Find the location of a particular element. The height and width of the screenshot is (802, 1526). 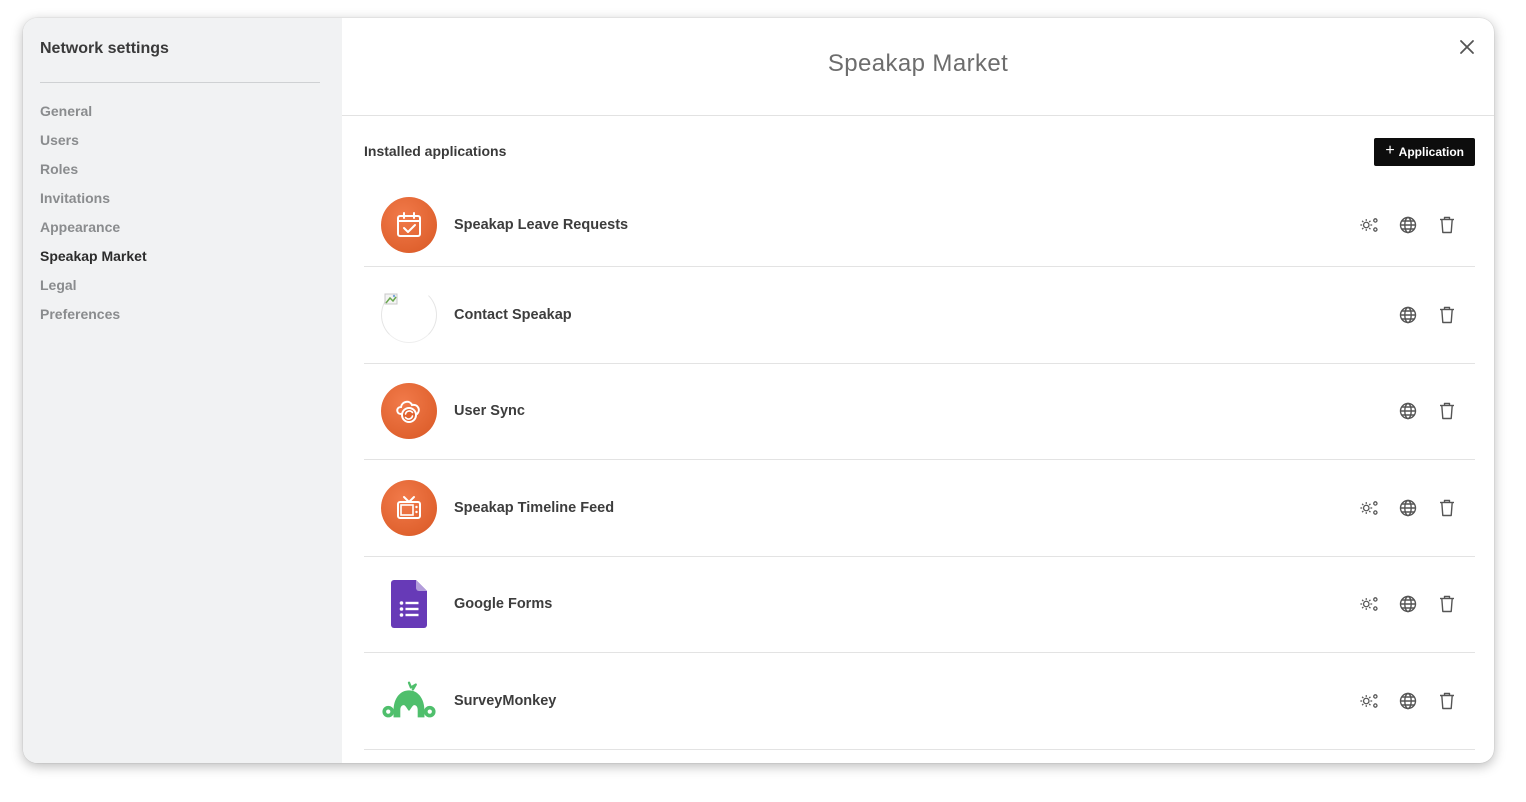

cloud-sync-icon is located at coordinates (409, 411).